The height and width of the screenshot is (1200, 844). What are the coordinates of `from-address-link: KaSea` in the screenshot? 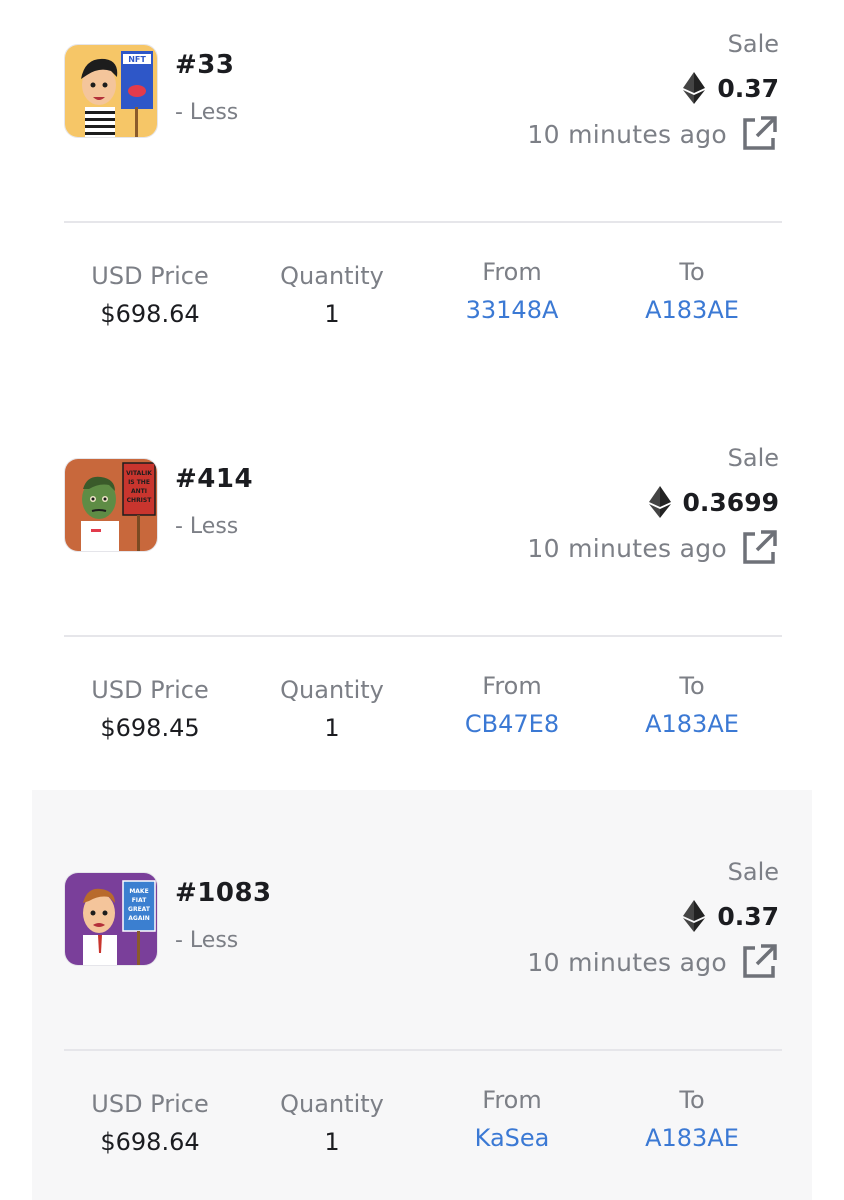 It's located at (512, 1138).